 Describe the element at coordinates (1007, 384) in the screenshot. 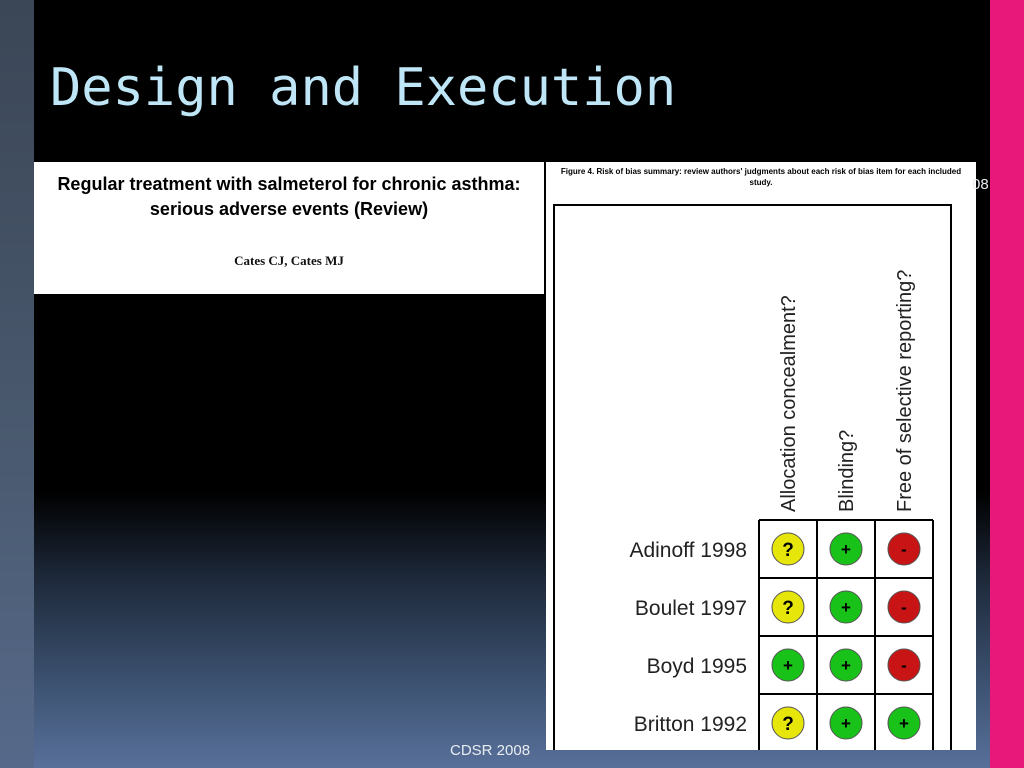

I see `right-decor-stripe` at that location.